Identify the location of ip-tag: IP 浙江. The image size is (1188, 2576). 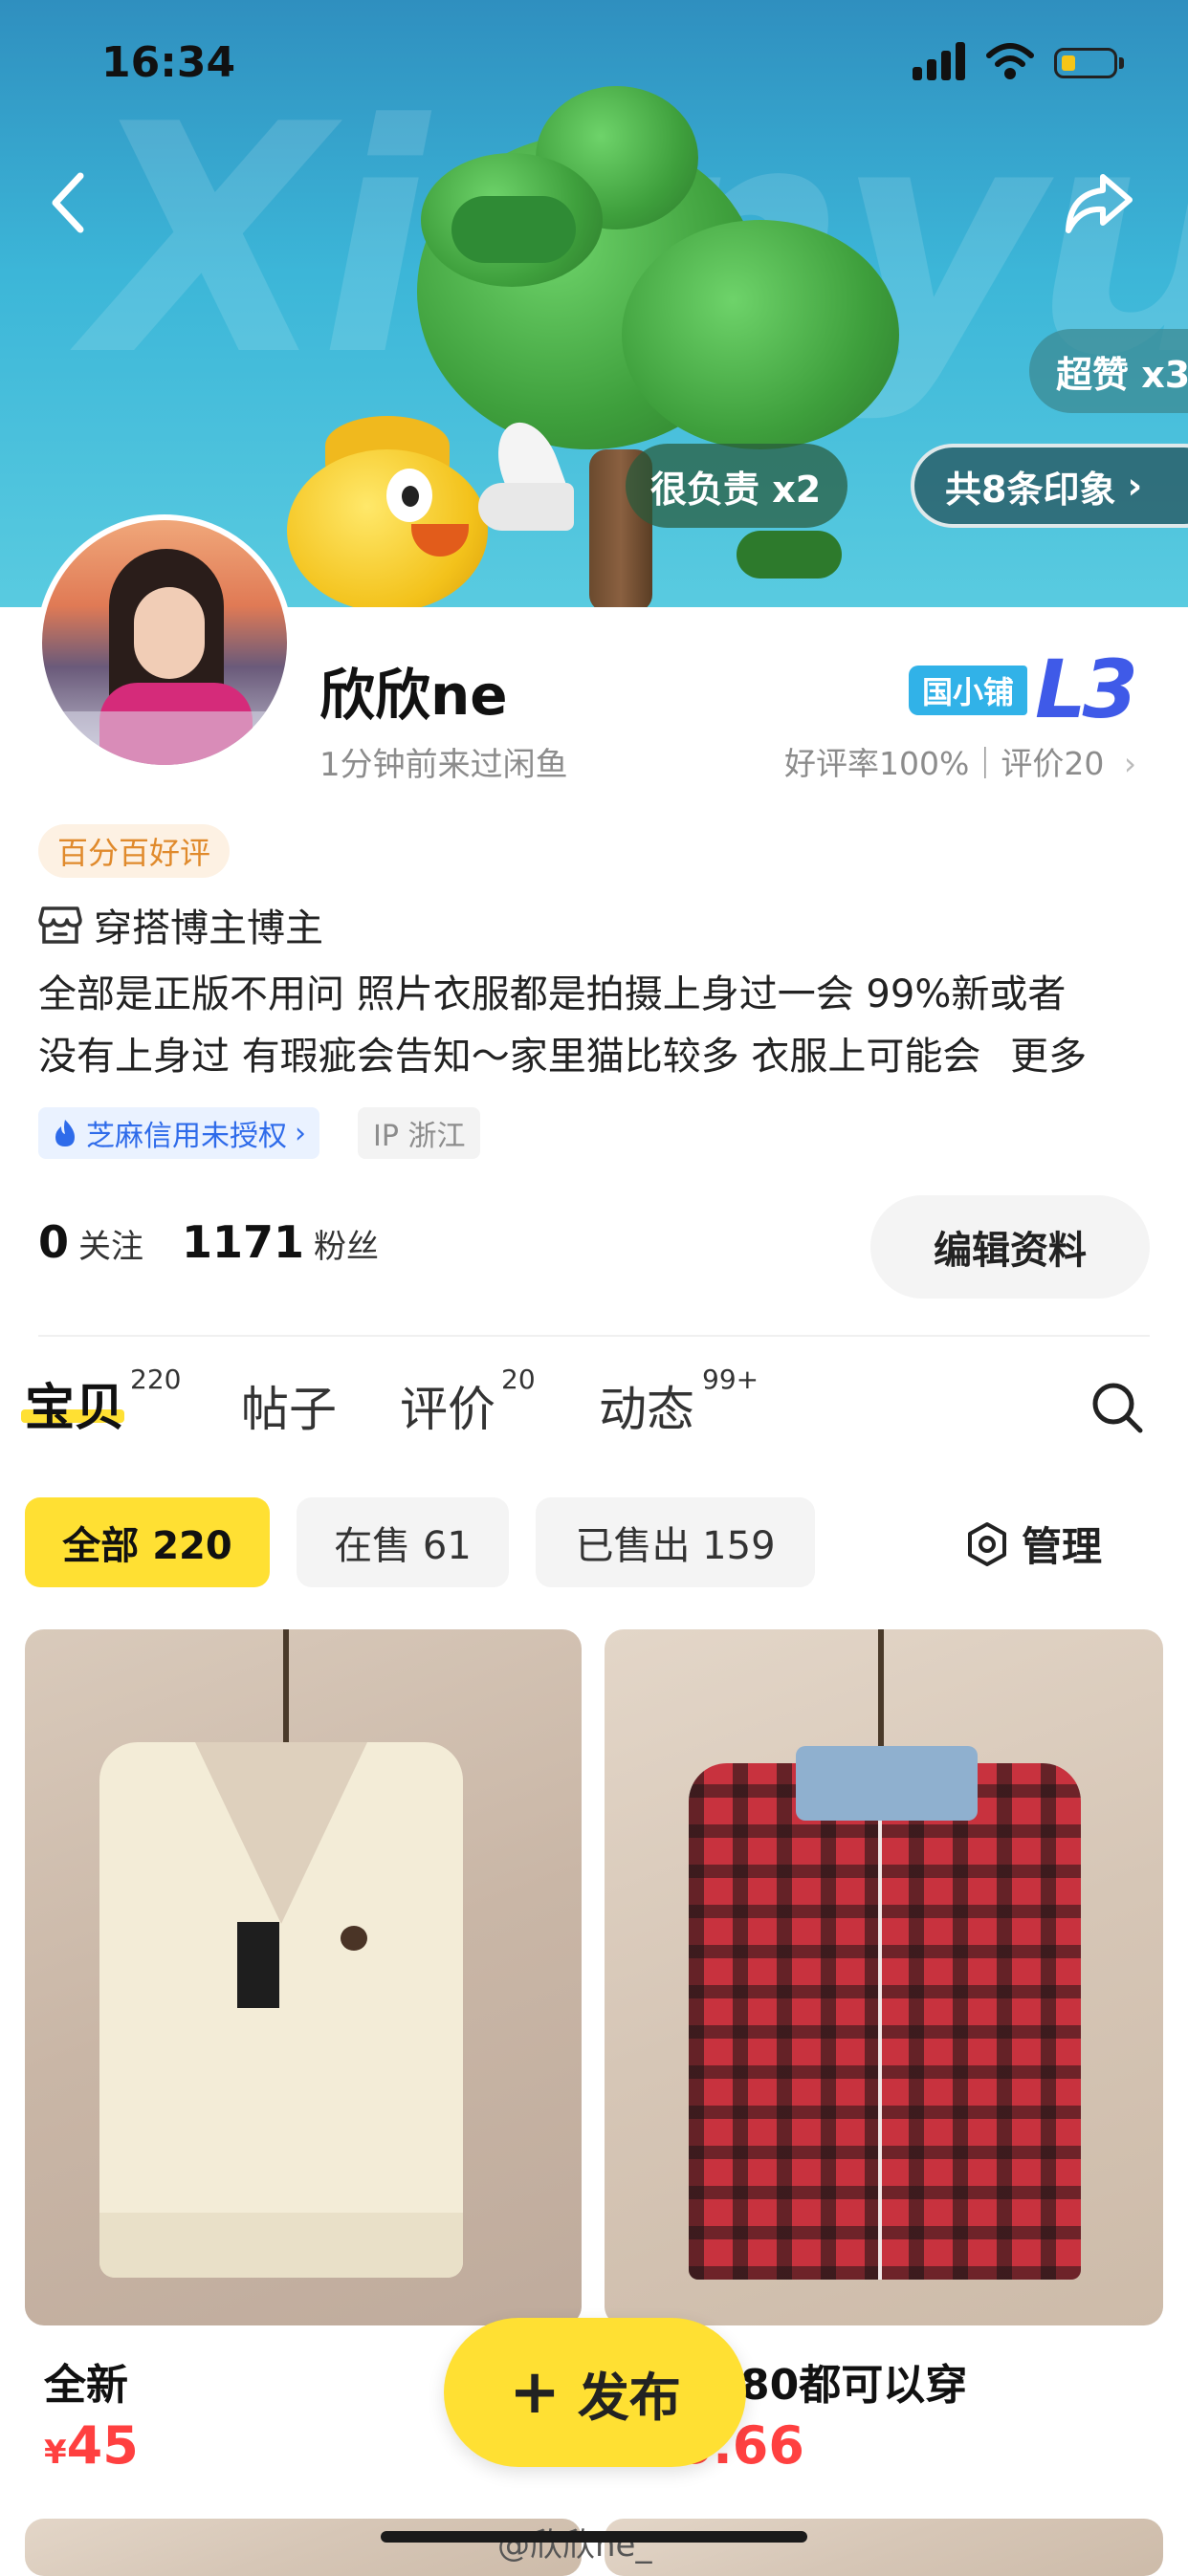
(419, 1133).